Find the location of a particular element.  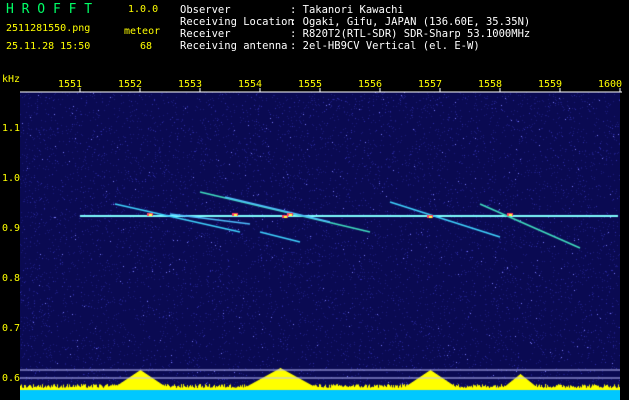

freq-label: 0.8 is located at coordinates (11, 278).